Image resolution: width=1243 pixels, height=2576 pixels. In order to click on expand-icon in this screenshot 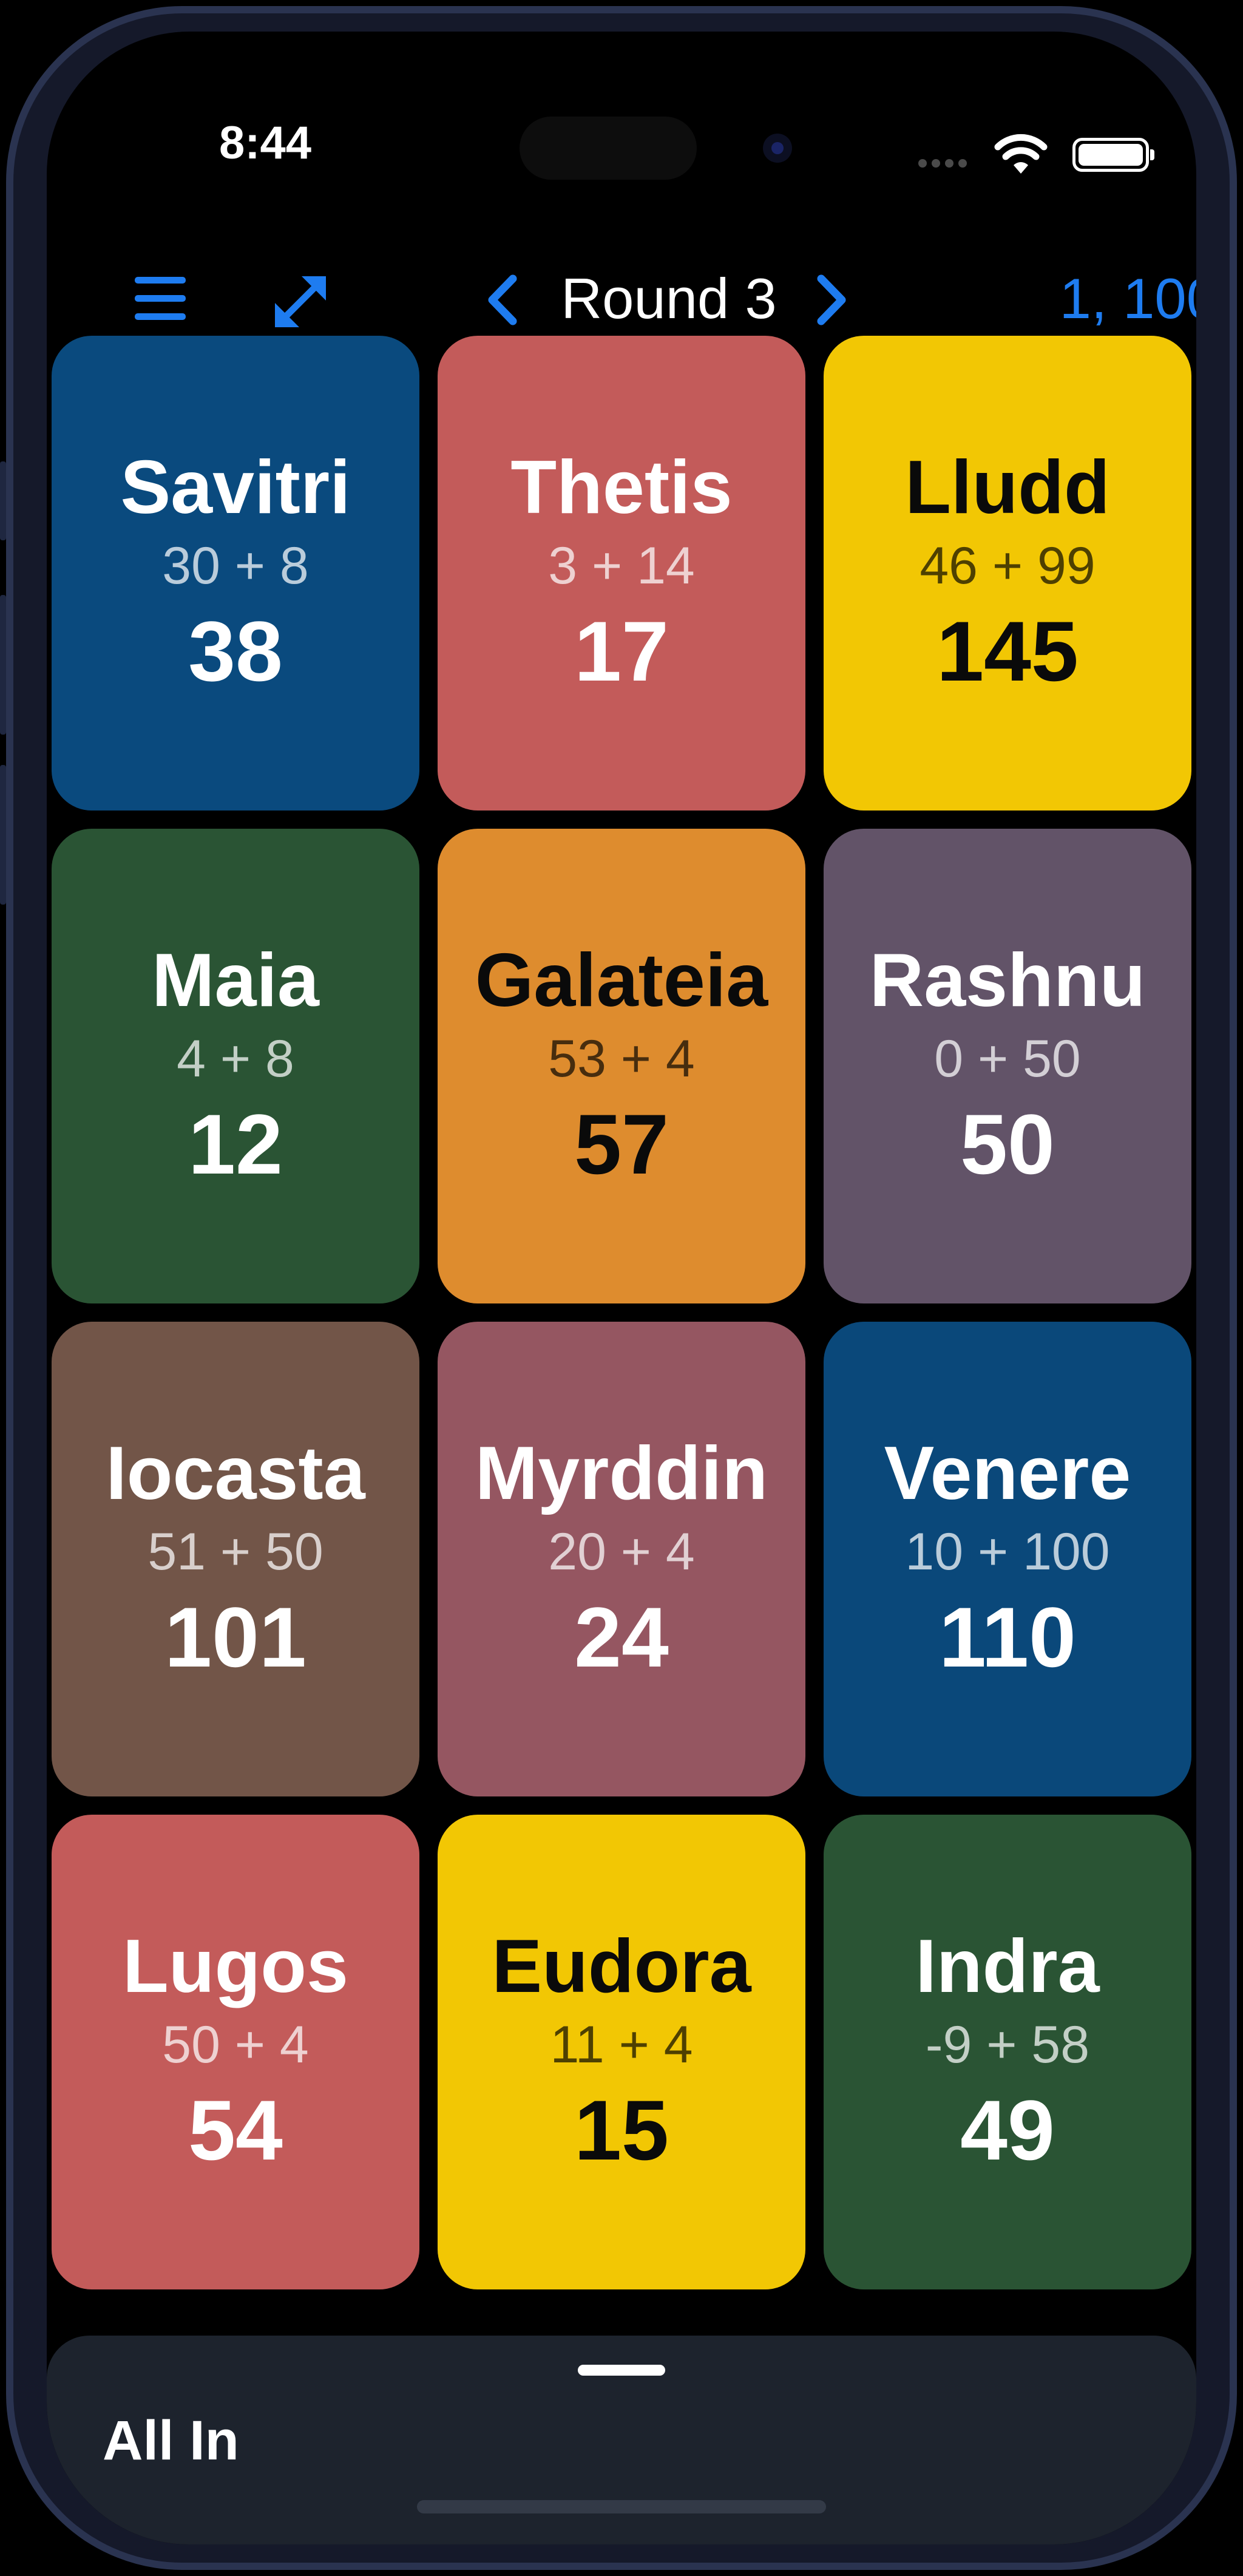, I will do `click(300, 301)`.